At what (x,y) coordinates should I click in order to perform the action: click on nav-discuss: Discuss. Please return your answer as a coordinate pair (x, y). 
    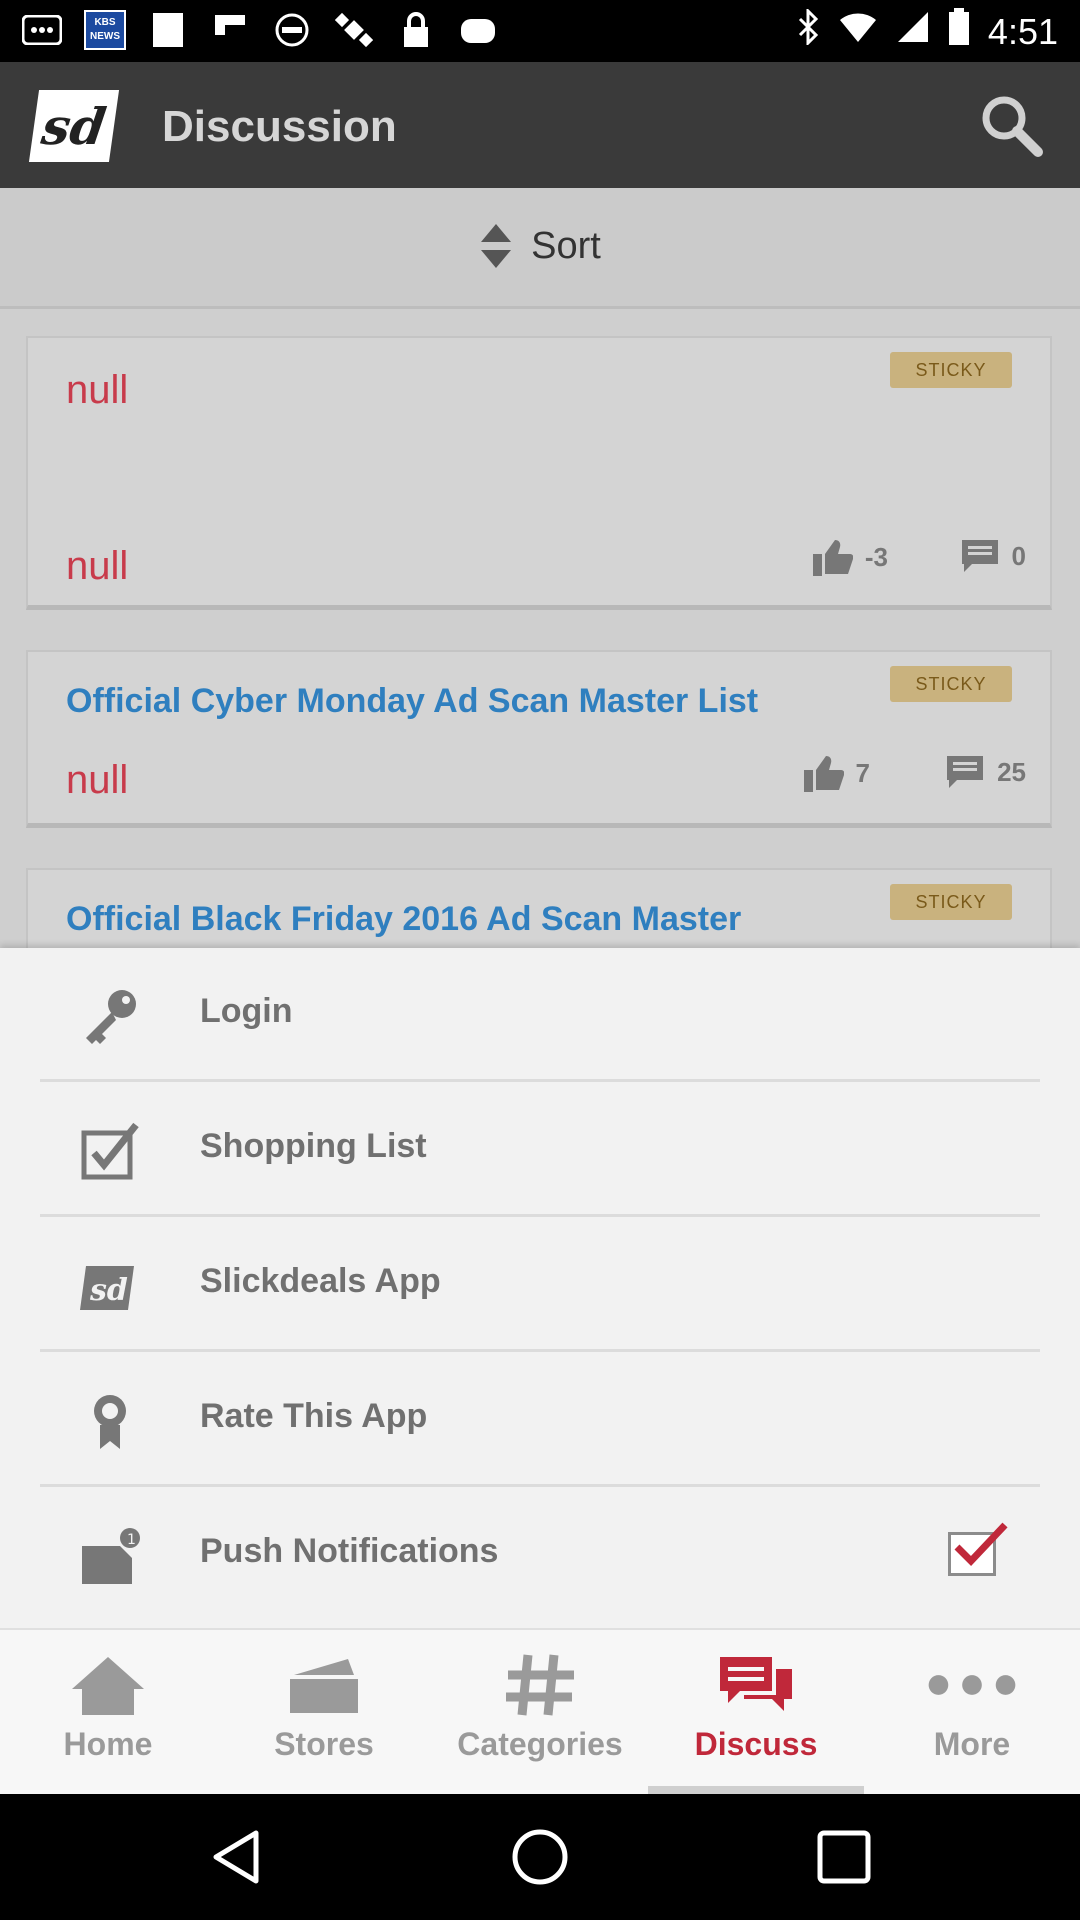
    Looking at the image, I should click on (756, 1713).